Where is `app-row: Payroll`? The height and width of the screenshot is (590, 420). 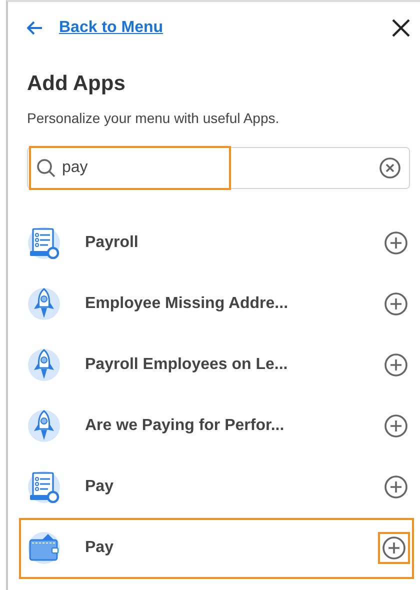 app-row: Payroll is located at coordinates (218, 243).